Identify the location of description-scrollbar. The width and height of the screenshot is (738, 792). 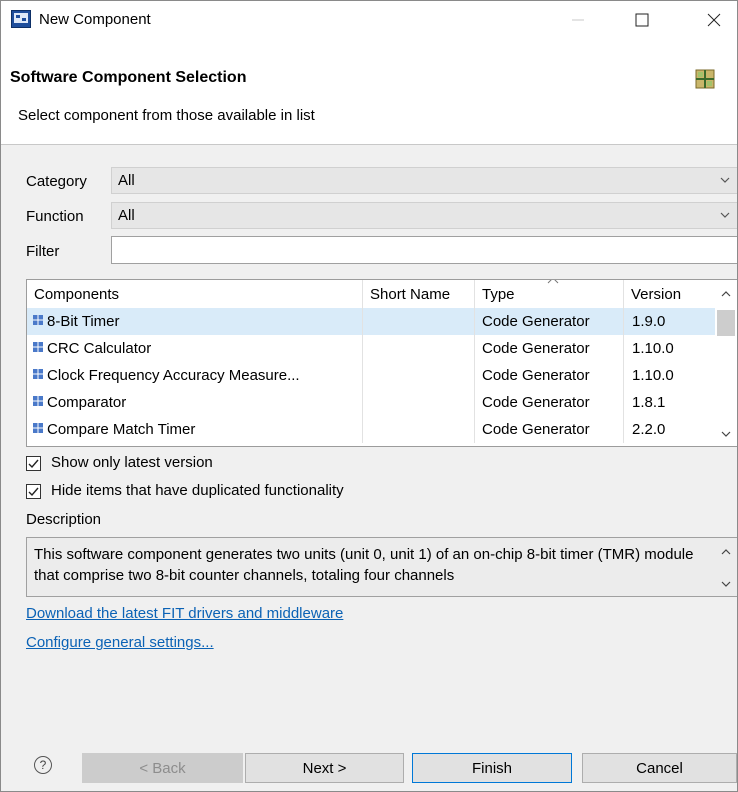
(726, 567).